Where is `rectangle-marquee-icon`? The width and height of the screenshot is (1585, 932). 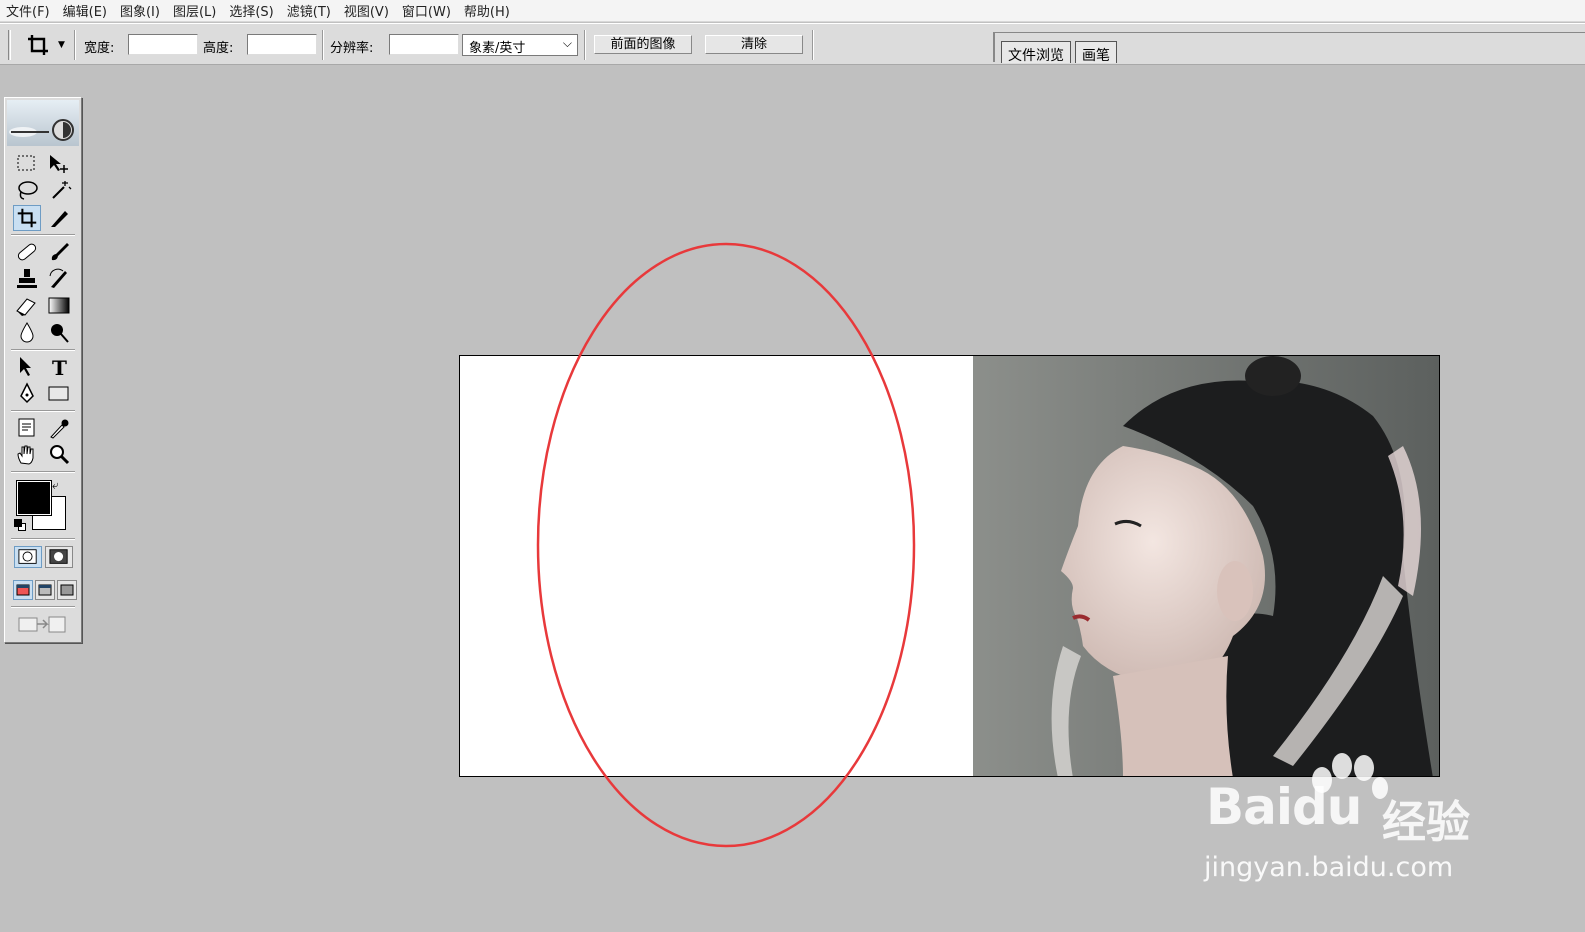
rectangle-marquee-icon is located at coordinates (26, 163).